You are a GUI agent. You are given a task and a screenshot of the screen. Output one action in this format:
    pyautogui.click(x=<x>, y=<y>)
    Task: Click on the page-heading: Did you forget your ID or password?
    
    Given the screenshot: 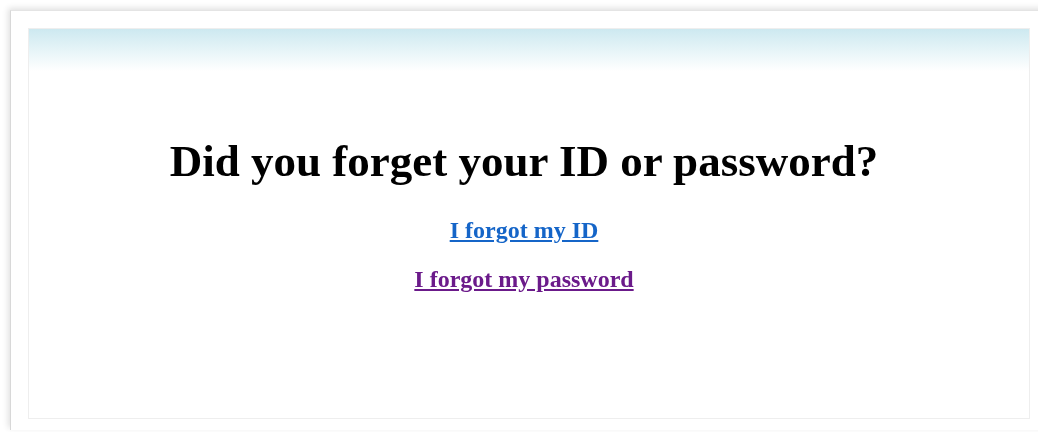 What is the action you would take?
    pyautogui.click(x=524, y=161)
    